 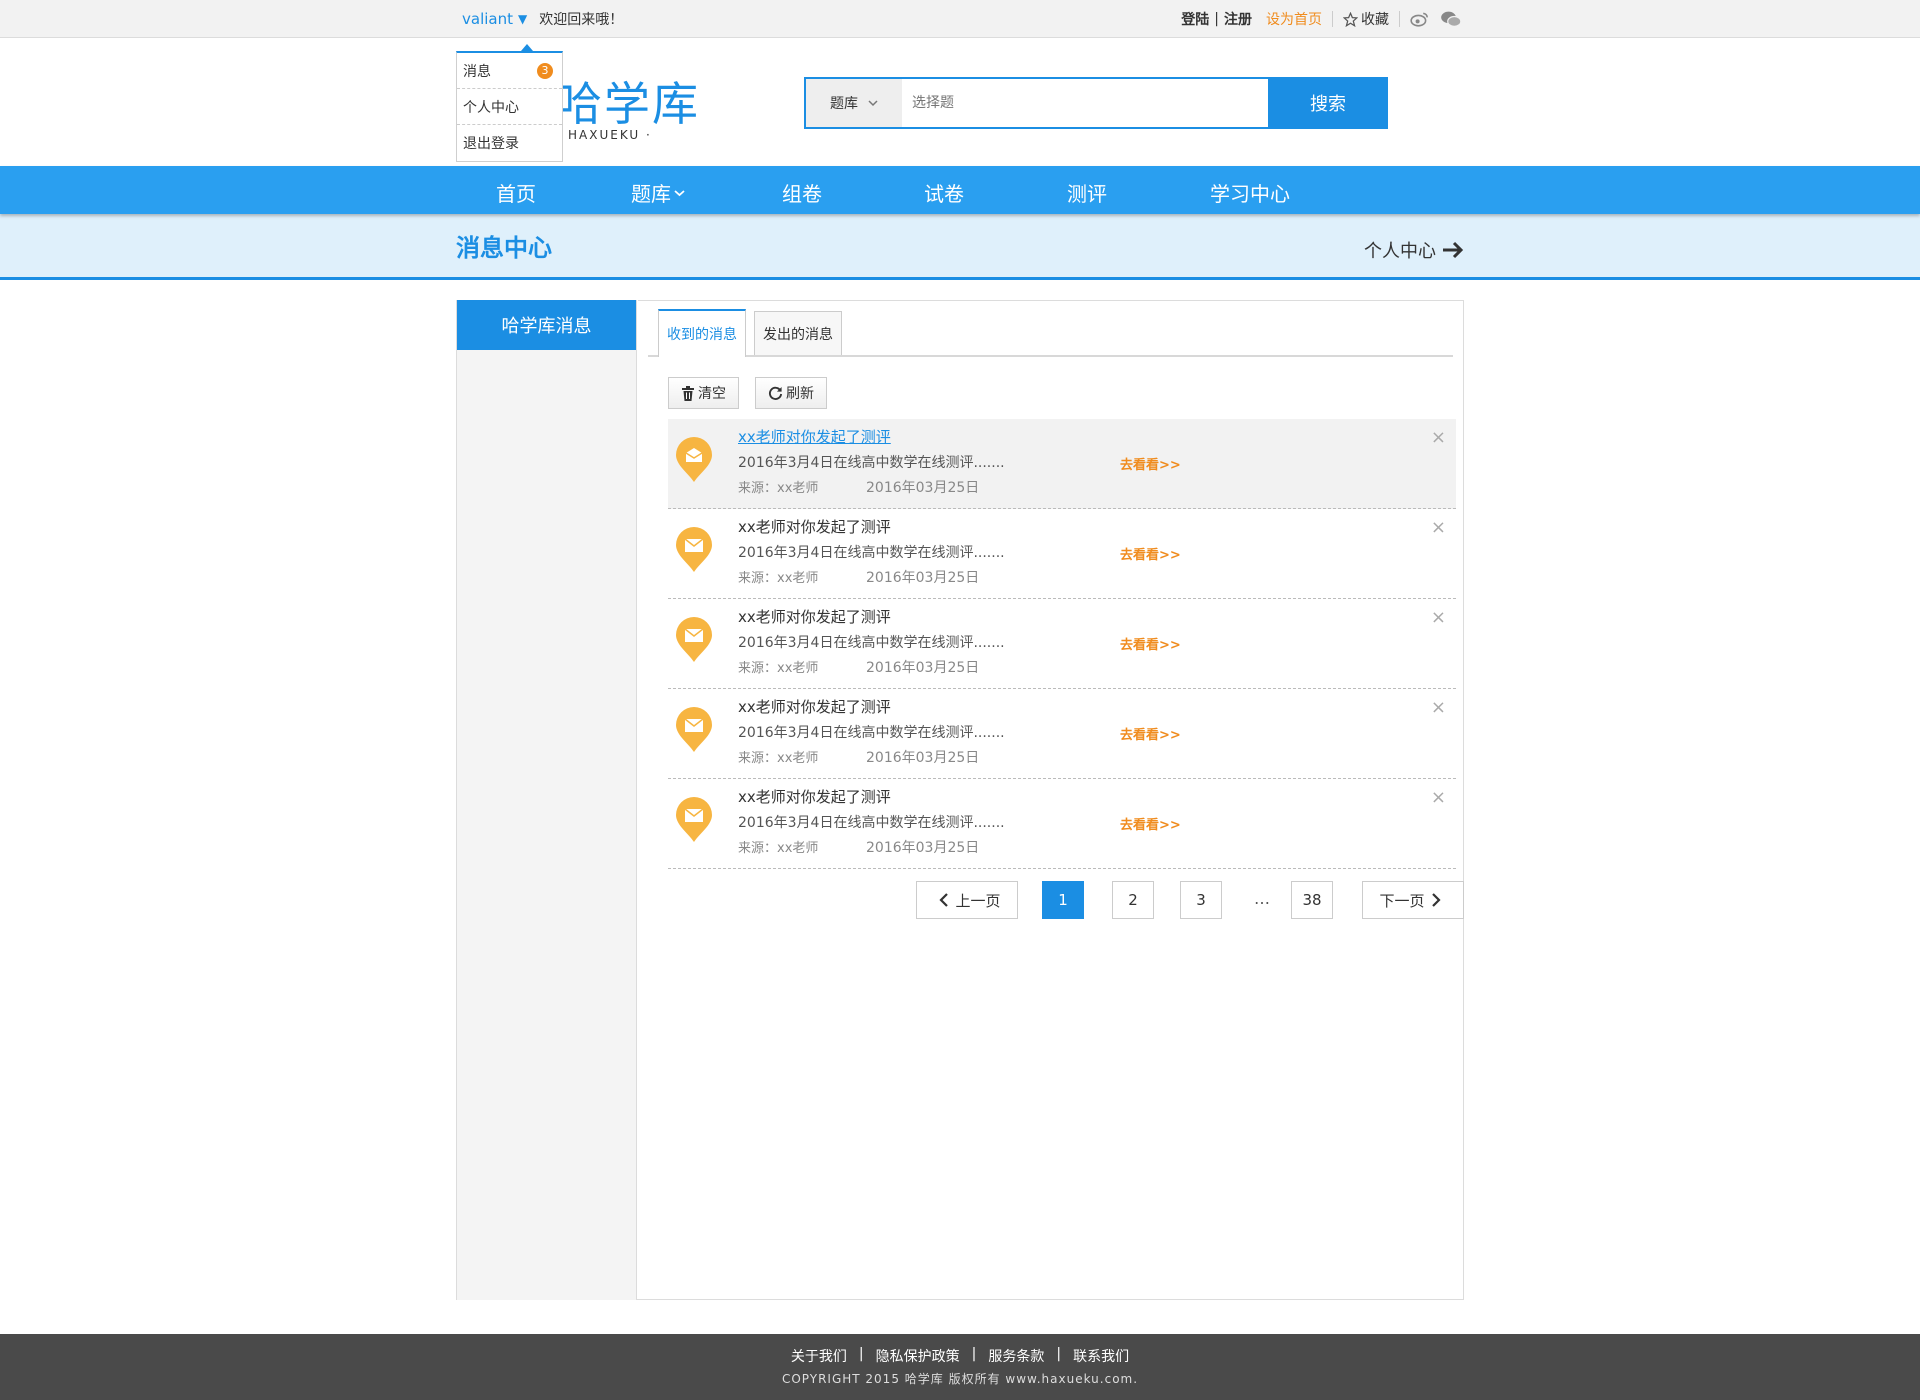 I want to click on triangle-down-icon: ▼, so click(x=522, y=19).